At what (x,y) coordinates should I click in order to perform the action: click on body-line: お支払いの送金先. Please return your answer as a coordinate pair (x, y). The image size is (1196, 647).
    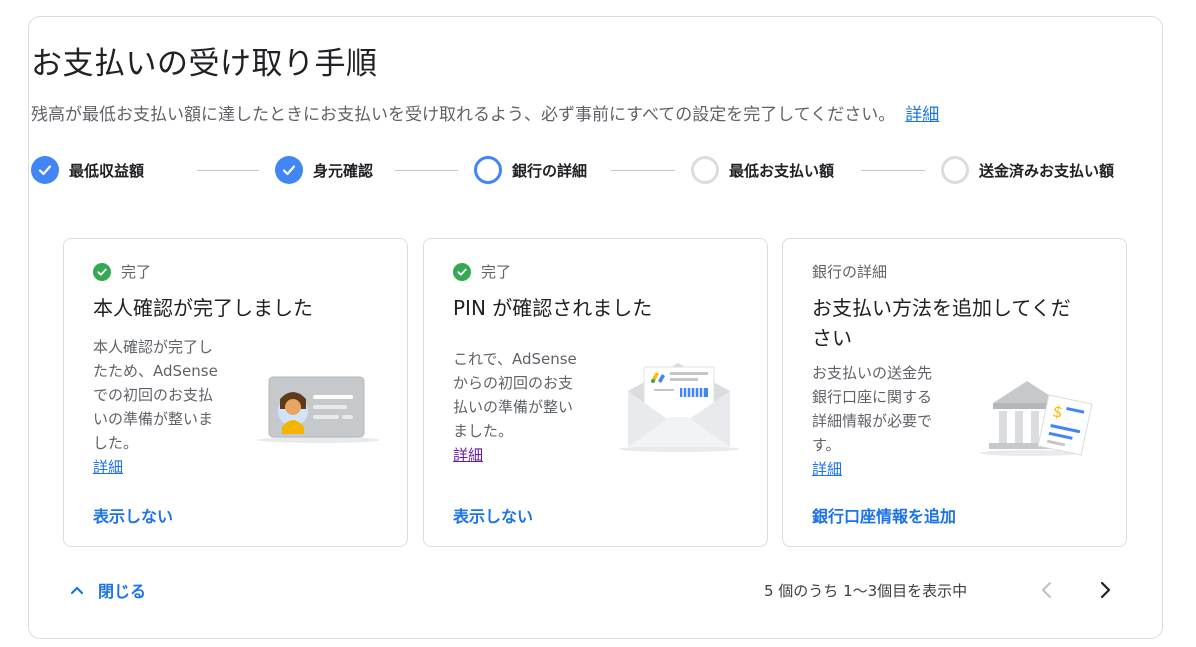
    Looking at the image, I should click on (872, 373).